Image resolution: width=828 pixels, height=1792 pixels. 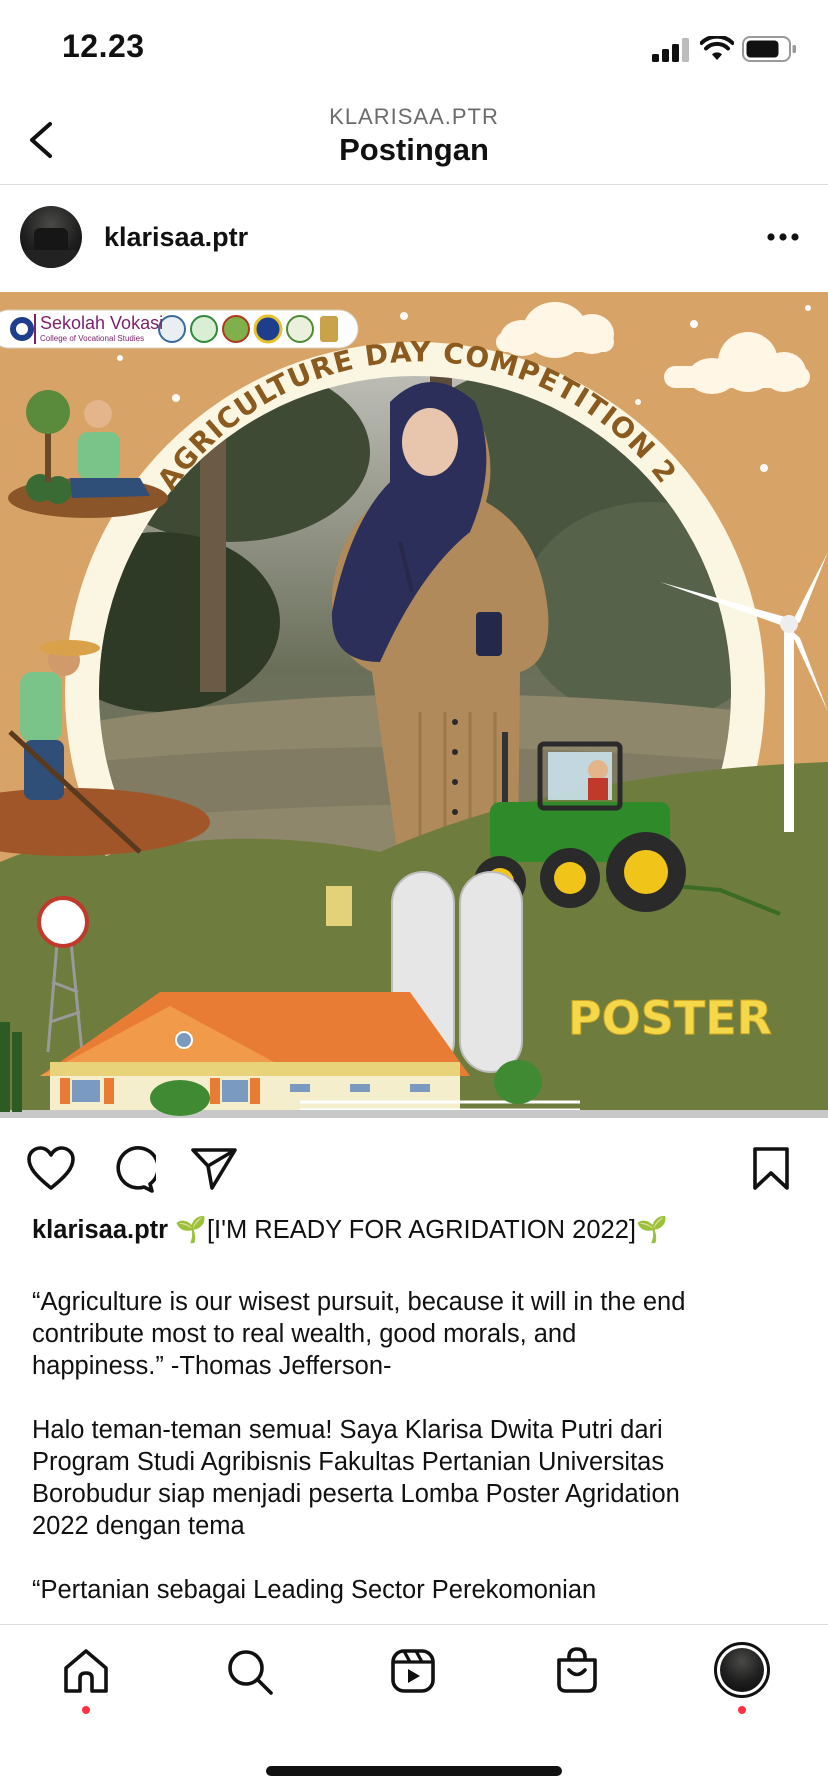 What do you see at coordinates (51, 237) in the screenshot?
I see `post-avatar` at bounding box center [51, 237].